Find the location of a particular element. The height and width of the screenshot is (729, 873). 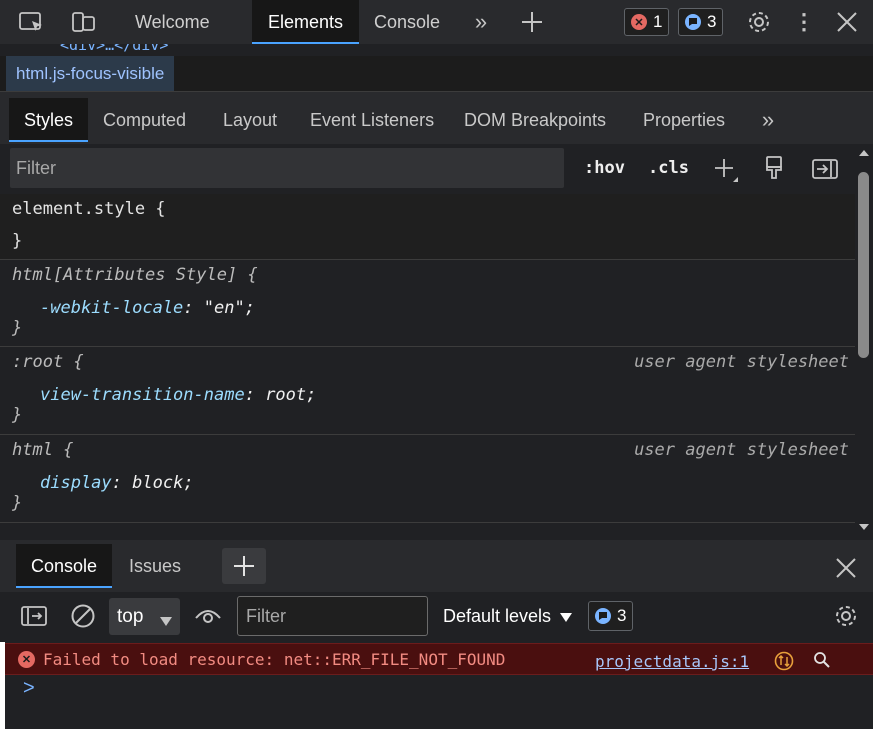

breadcrumb: html.js-focus-visible is located at coordinates (90, 73).